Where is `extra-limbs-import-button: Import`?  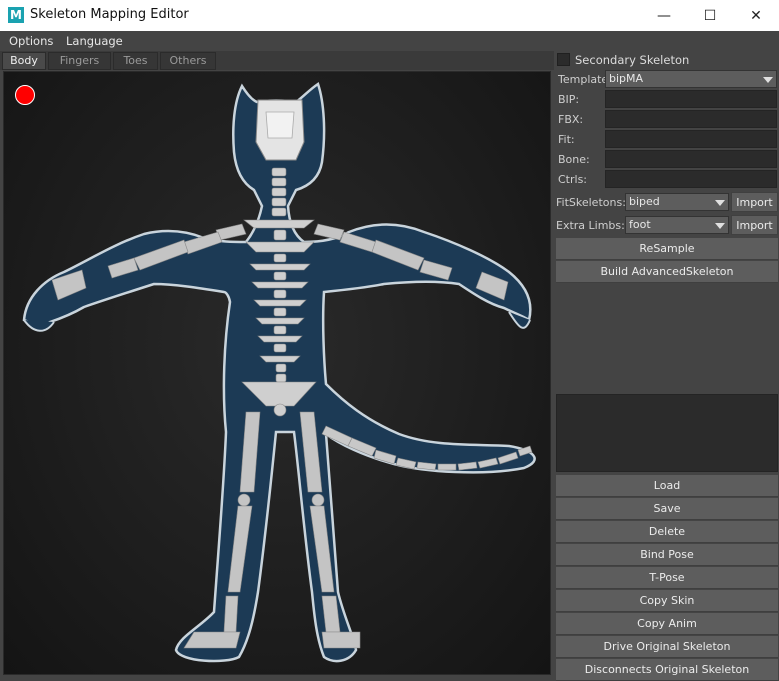
extra-limbs-import-button: Import is located at coordinates (754, 225).